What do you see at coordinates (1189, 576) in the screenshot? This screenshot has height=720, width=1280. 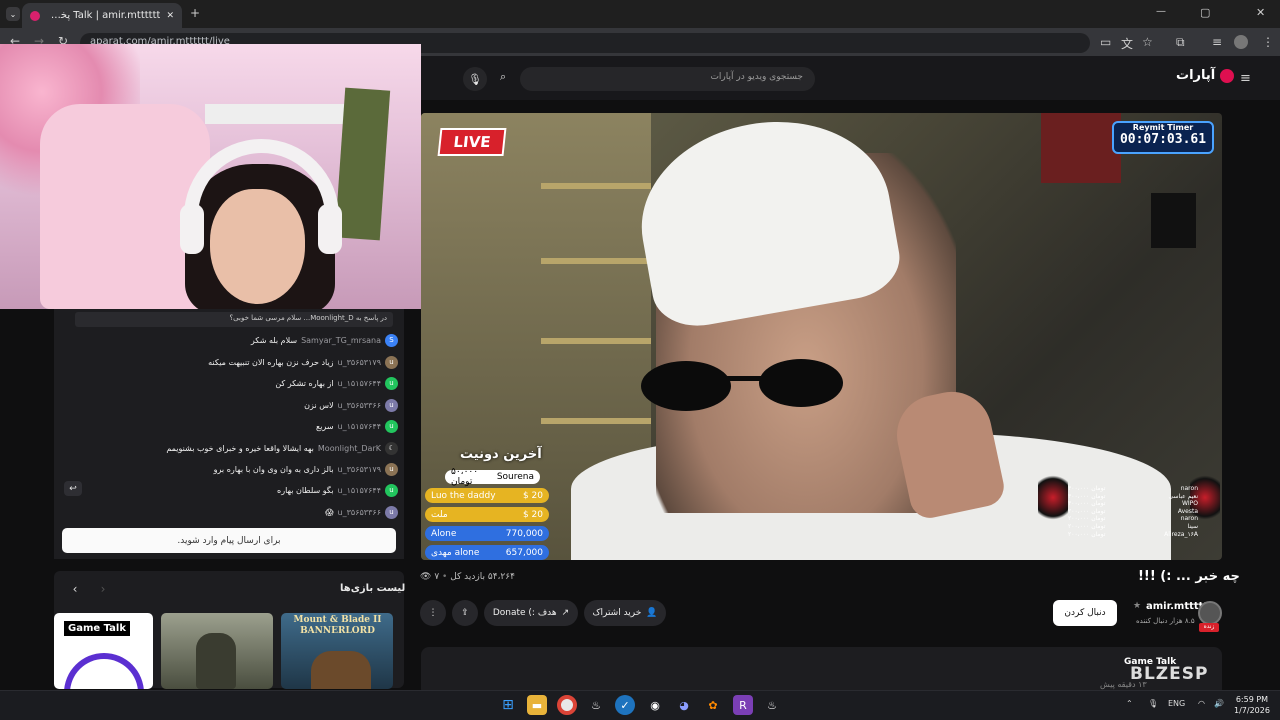 I see `video-title: چه خبر ... :) !!!` at bounding box center [1189, 576].